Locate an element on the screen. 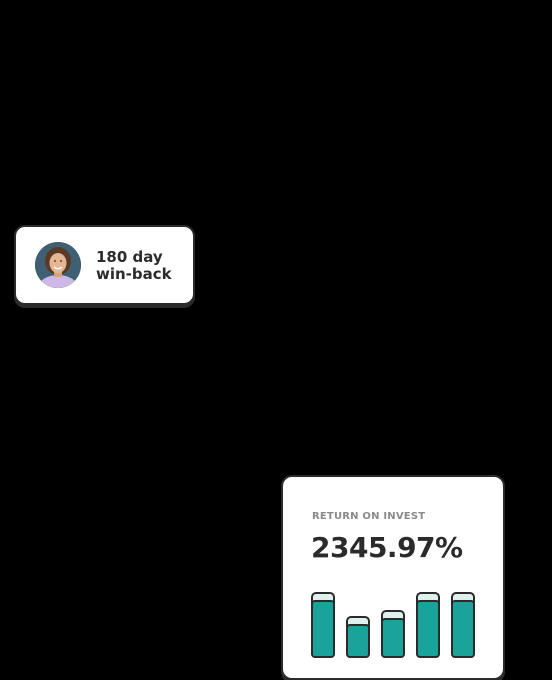  winback-label: 180 day win-back is located at coordinates (134, 266).